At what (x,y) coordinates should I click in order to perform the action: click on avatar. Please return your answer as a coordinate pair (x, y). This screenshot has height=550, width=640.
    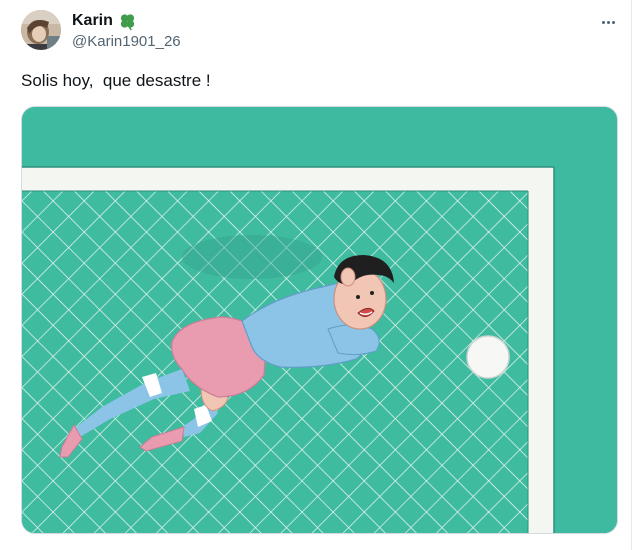
    Looking at the image, I should click on (41, 30).